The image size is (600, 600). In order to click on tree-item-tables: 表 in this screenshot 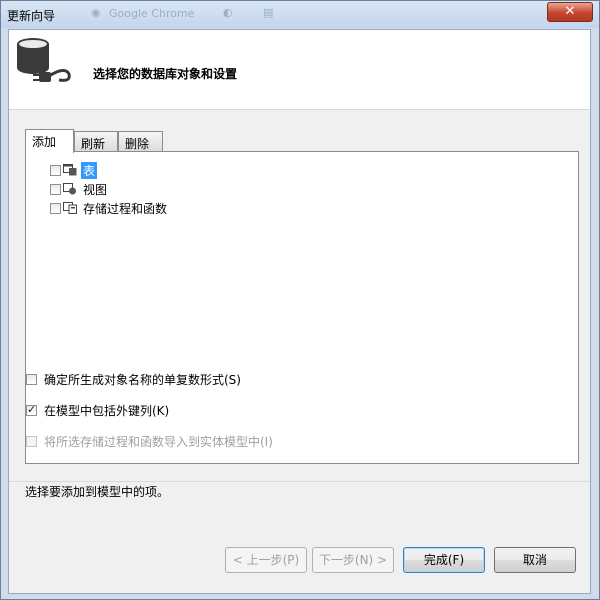, I will do `click(74, 170)`.